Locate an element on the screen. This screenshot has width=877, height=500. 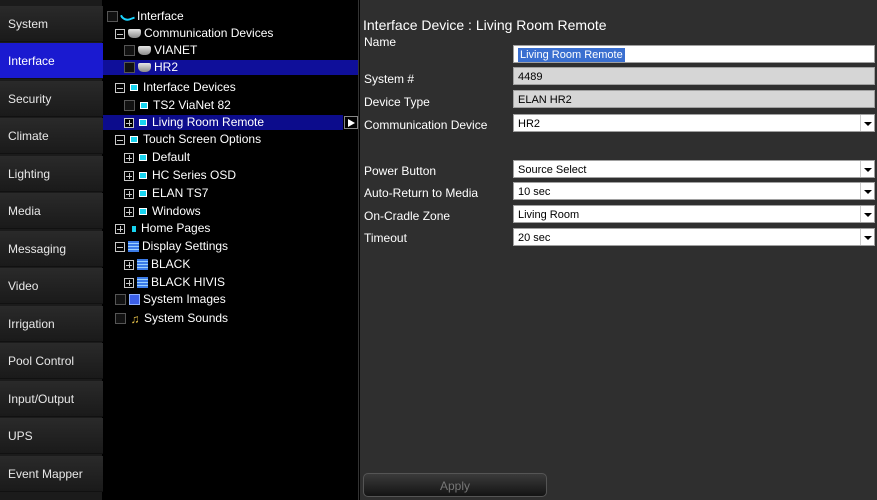
name-input: Living Room Remote is located at coordinates (694, 54).